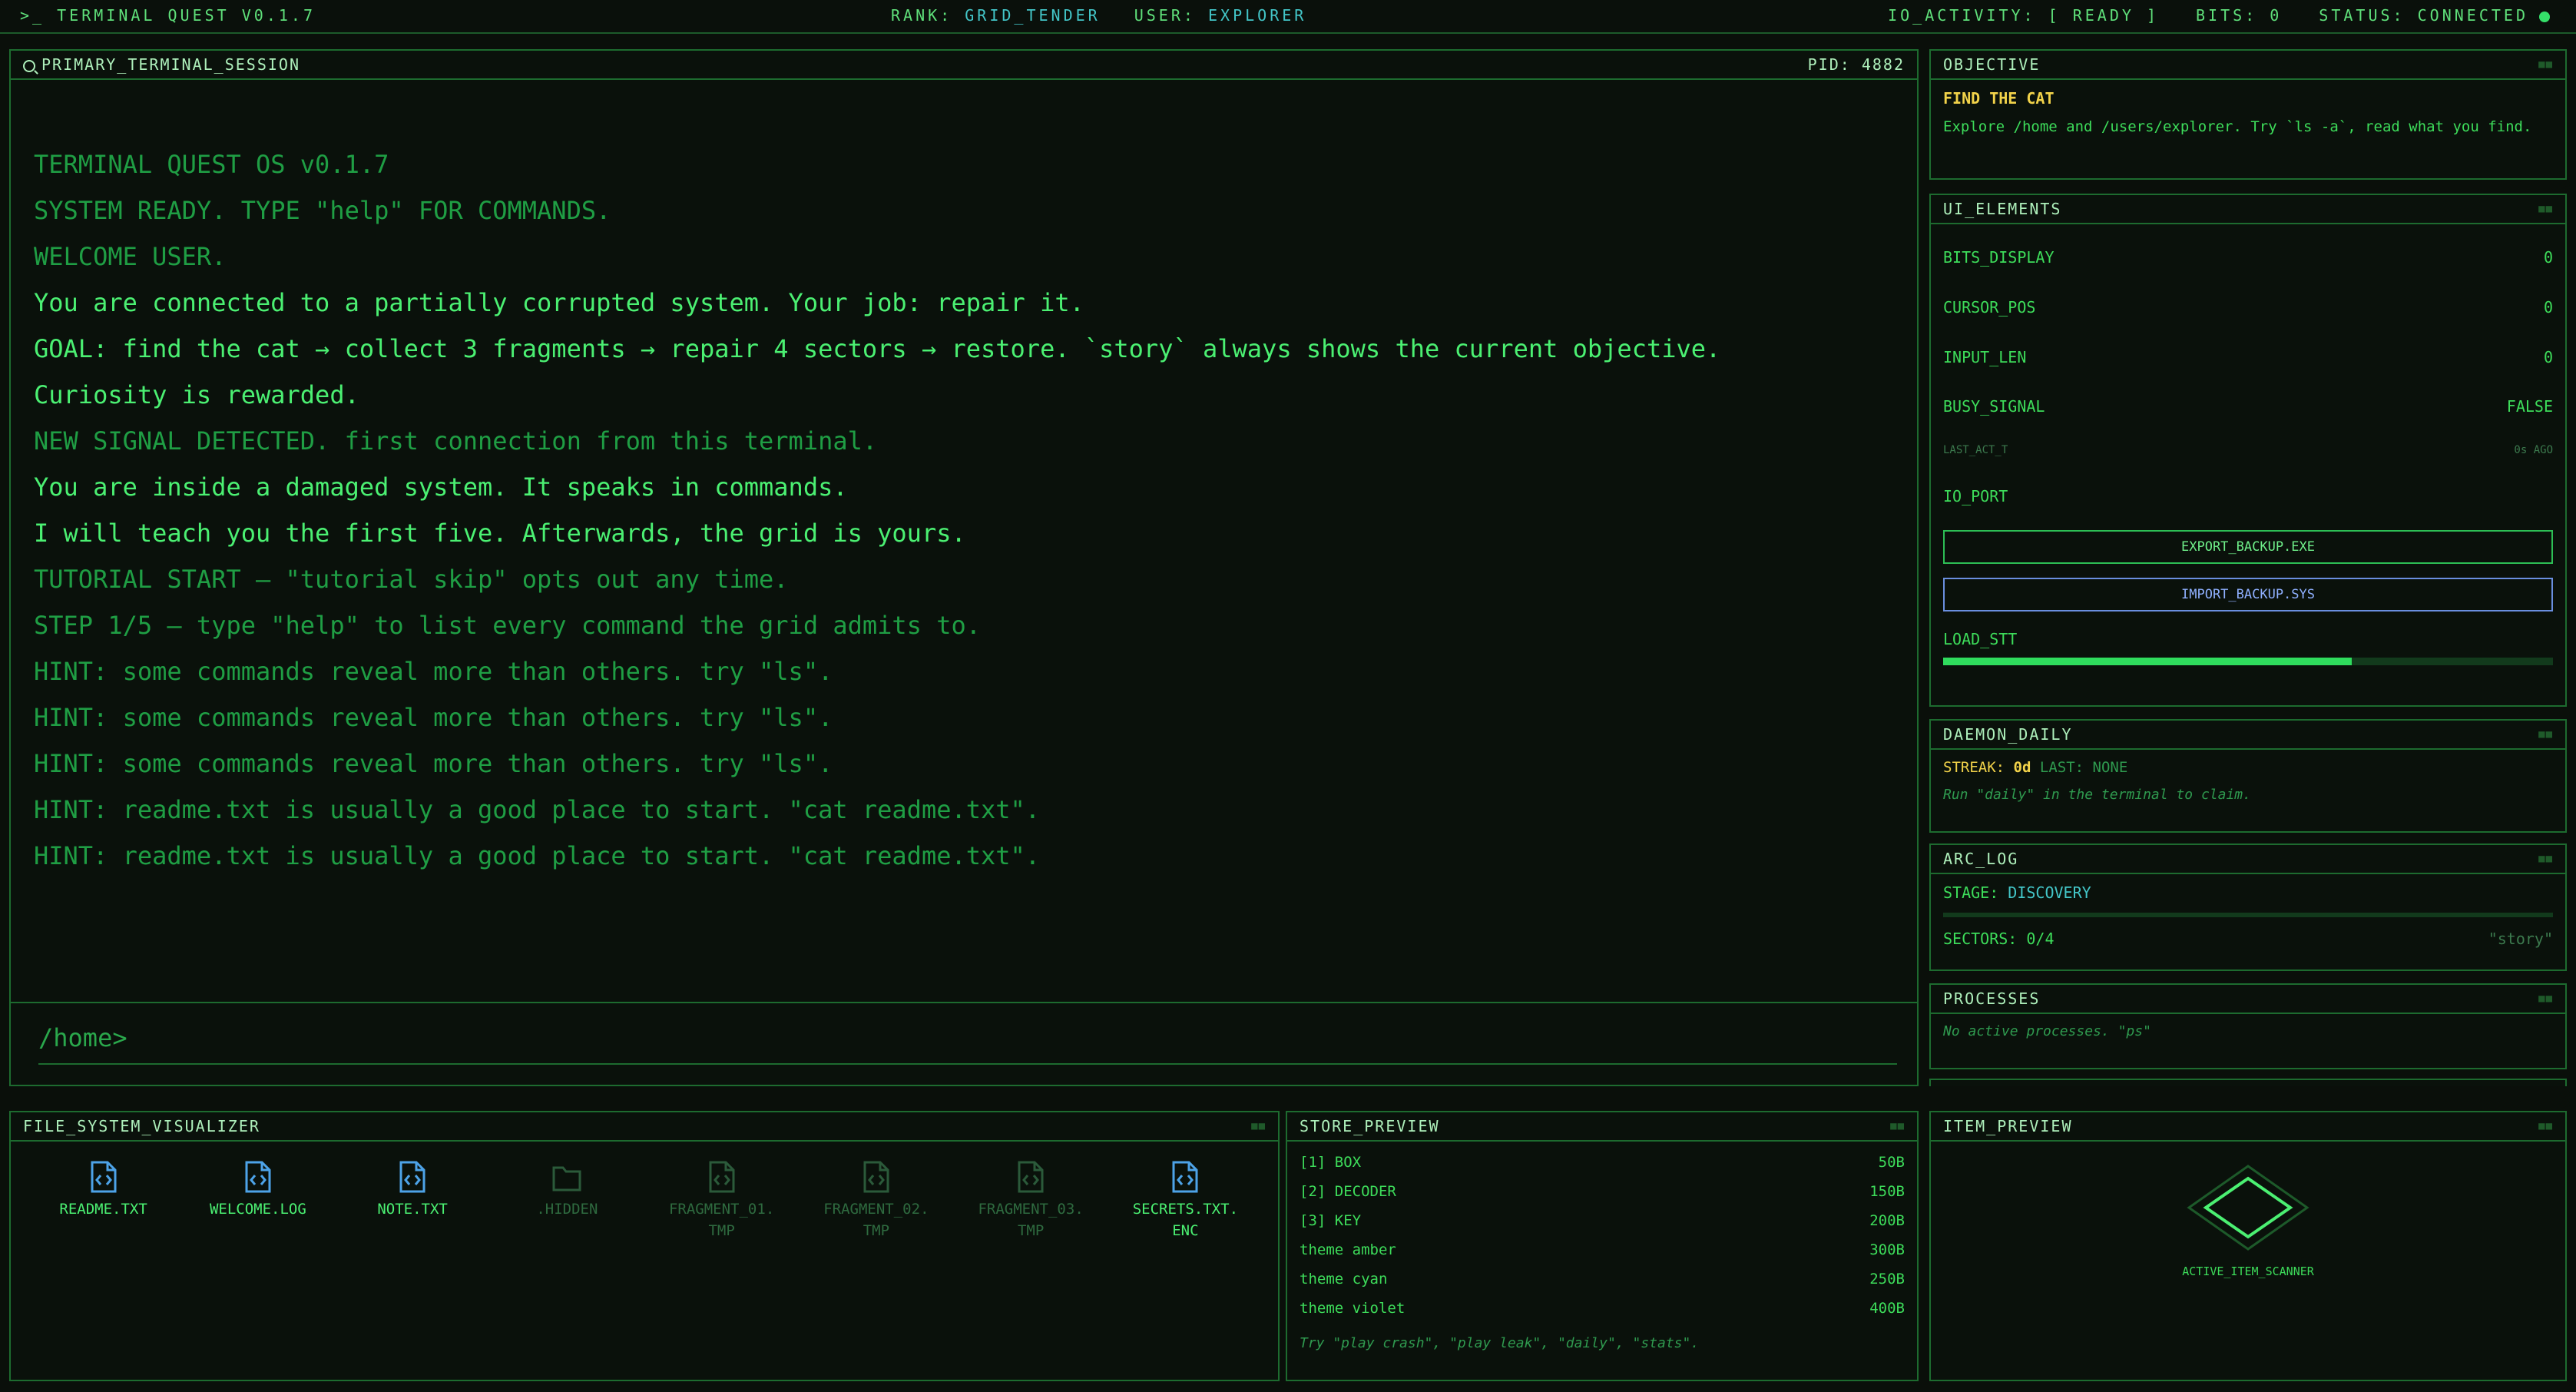  Describe the element at coordinates (1999, 939) in the screenshot. I see `sectors-label: SECTORS: 0/4` at that location.